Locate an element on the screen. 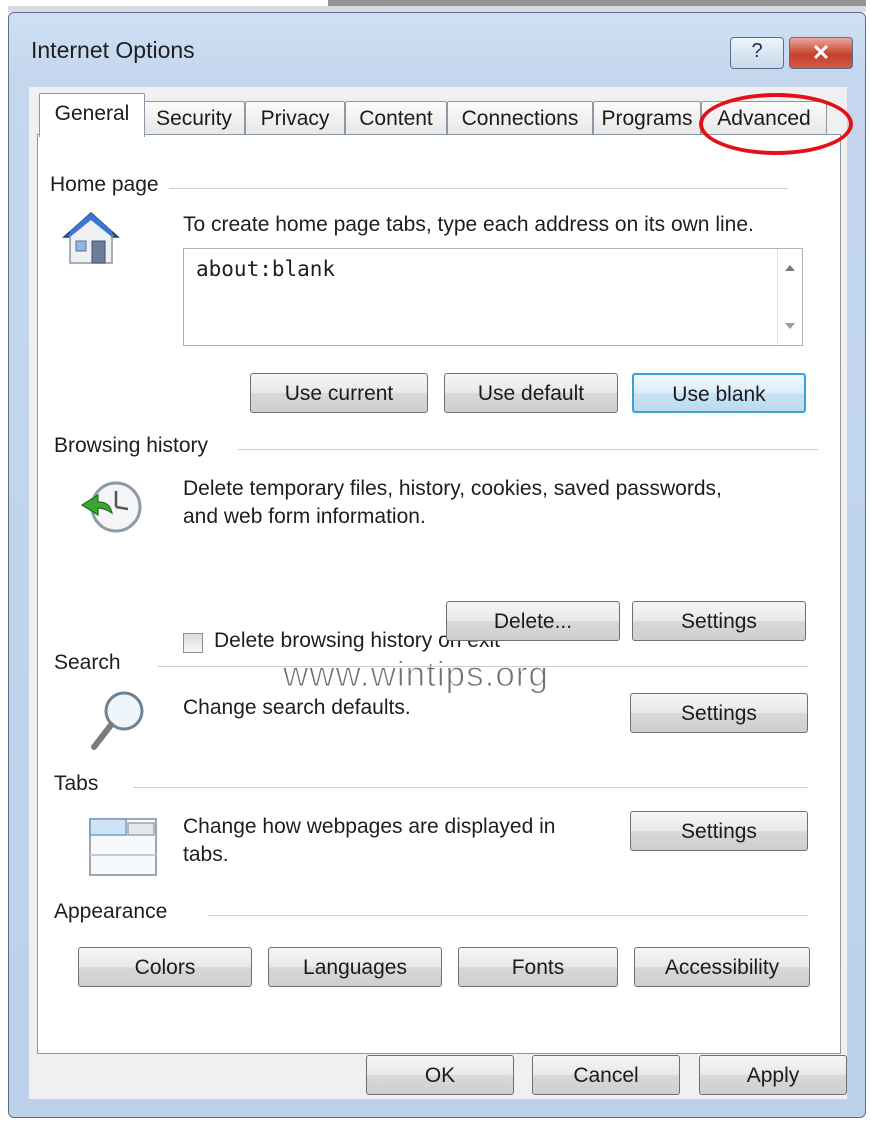 The image size is (870, 1123). tabs-legend: Tabs is located at coordinates (81, 784).